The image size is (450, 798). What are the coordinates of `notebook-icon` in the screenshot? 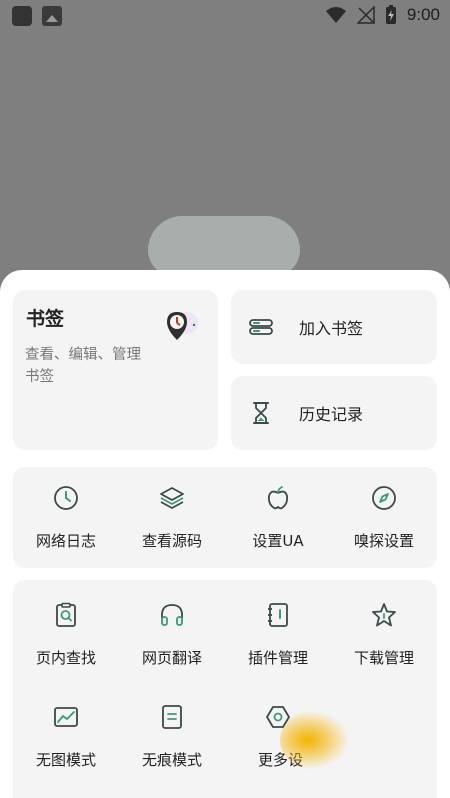 It's located at (278, 615).